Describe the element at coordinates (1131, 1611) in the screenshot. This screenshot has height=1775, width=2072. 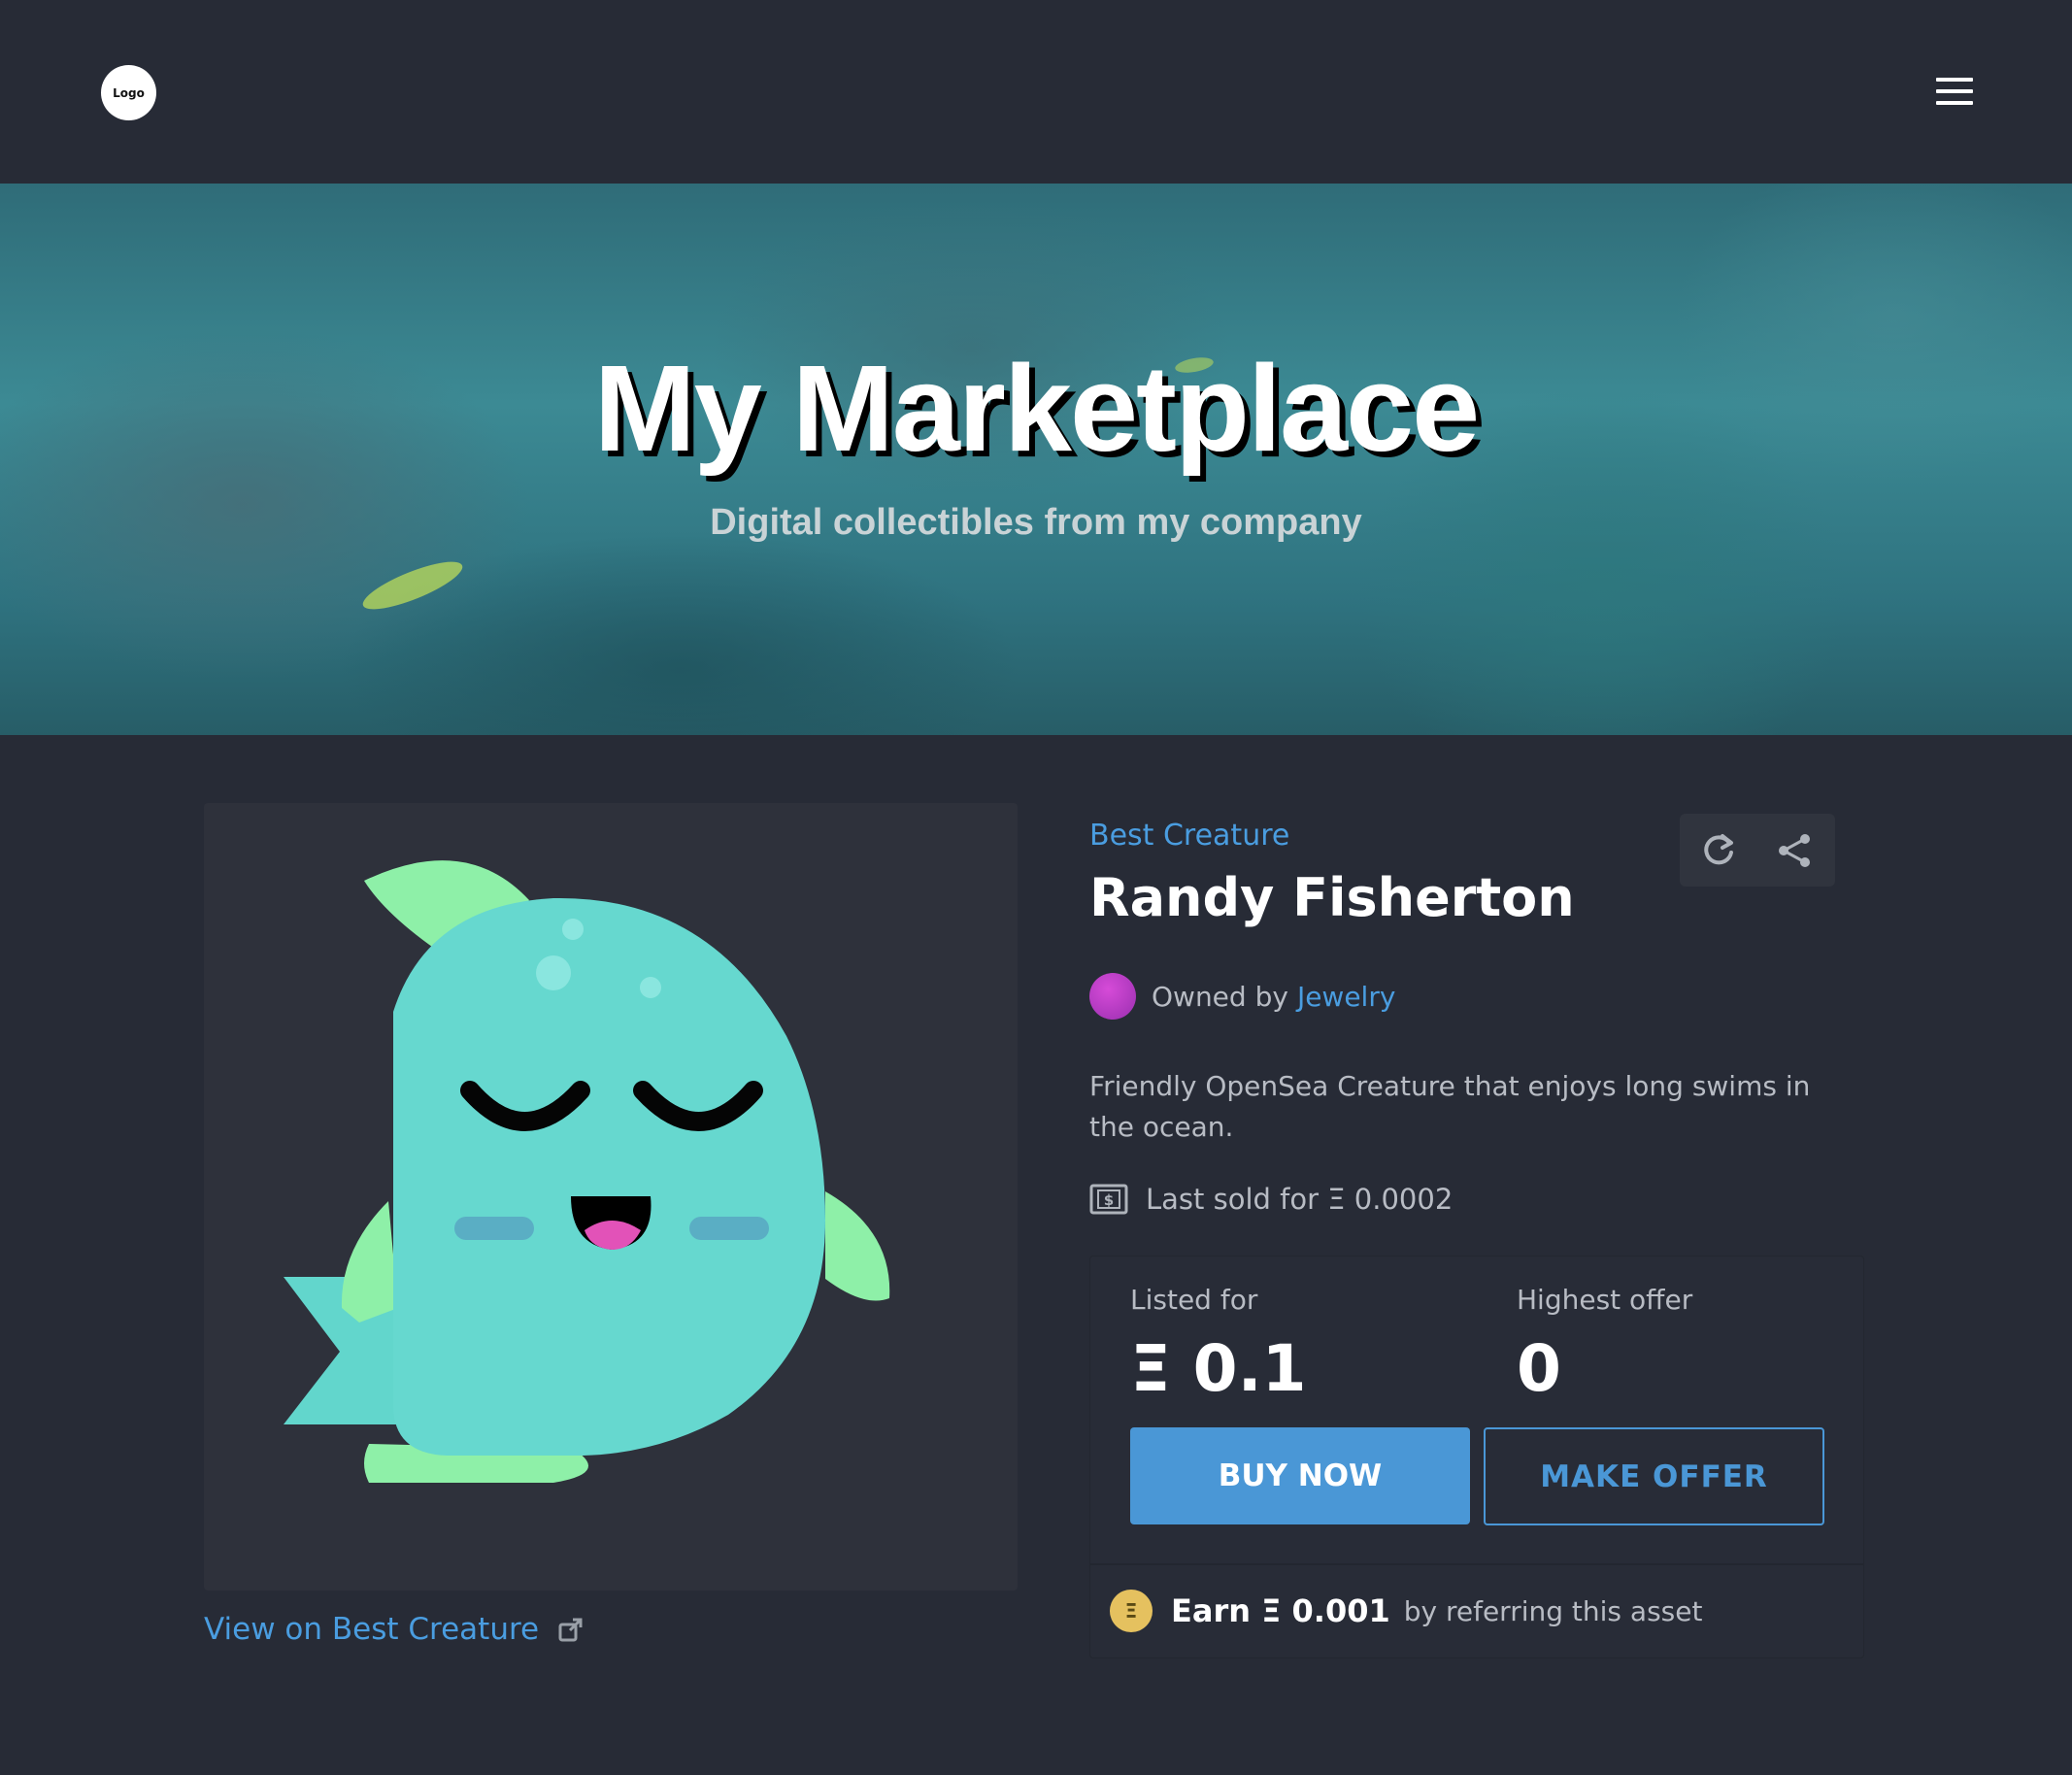
I see `eth-coin-icon: Ξ` at that location.